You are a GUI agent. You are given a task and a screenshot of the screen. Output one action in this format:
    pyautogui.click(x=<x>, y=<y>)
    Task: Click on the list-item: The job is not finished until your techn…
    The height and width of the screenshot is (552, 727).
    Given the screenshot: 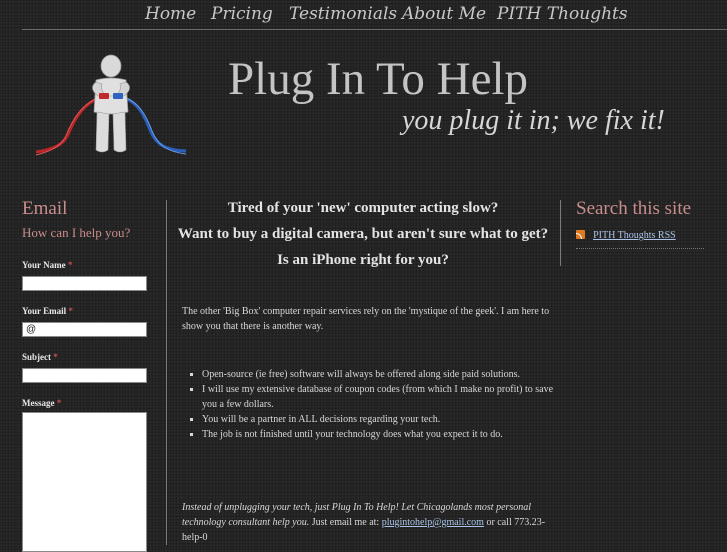 What is the action you would take?
    pyautogui.click(x=382, y=434)
    